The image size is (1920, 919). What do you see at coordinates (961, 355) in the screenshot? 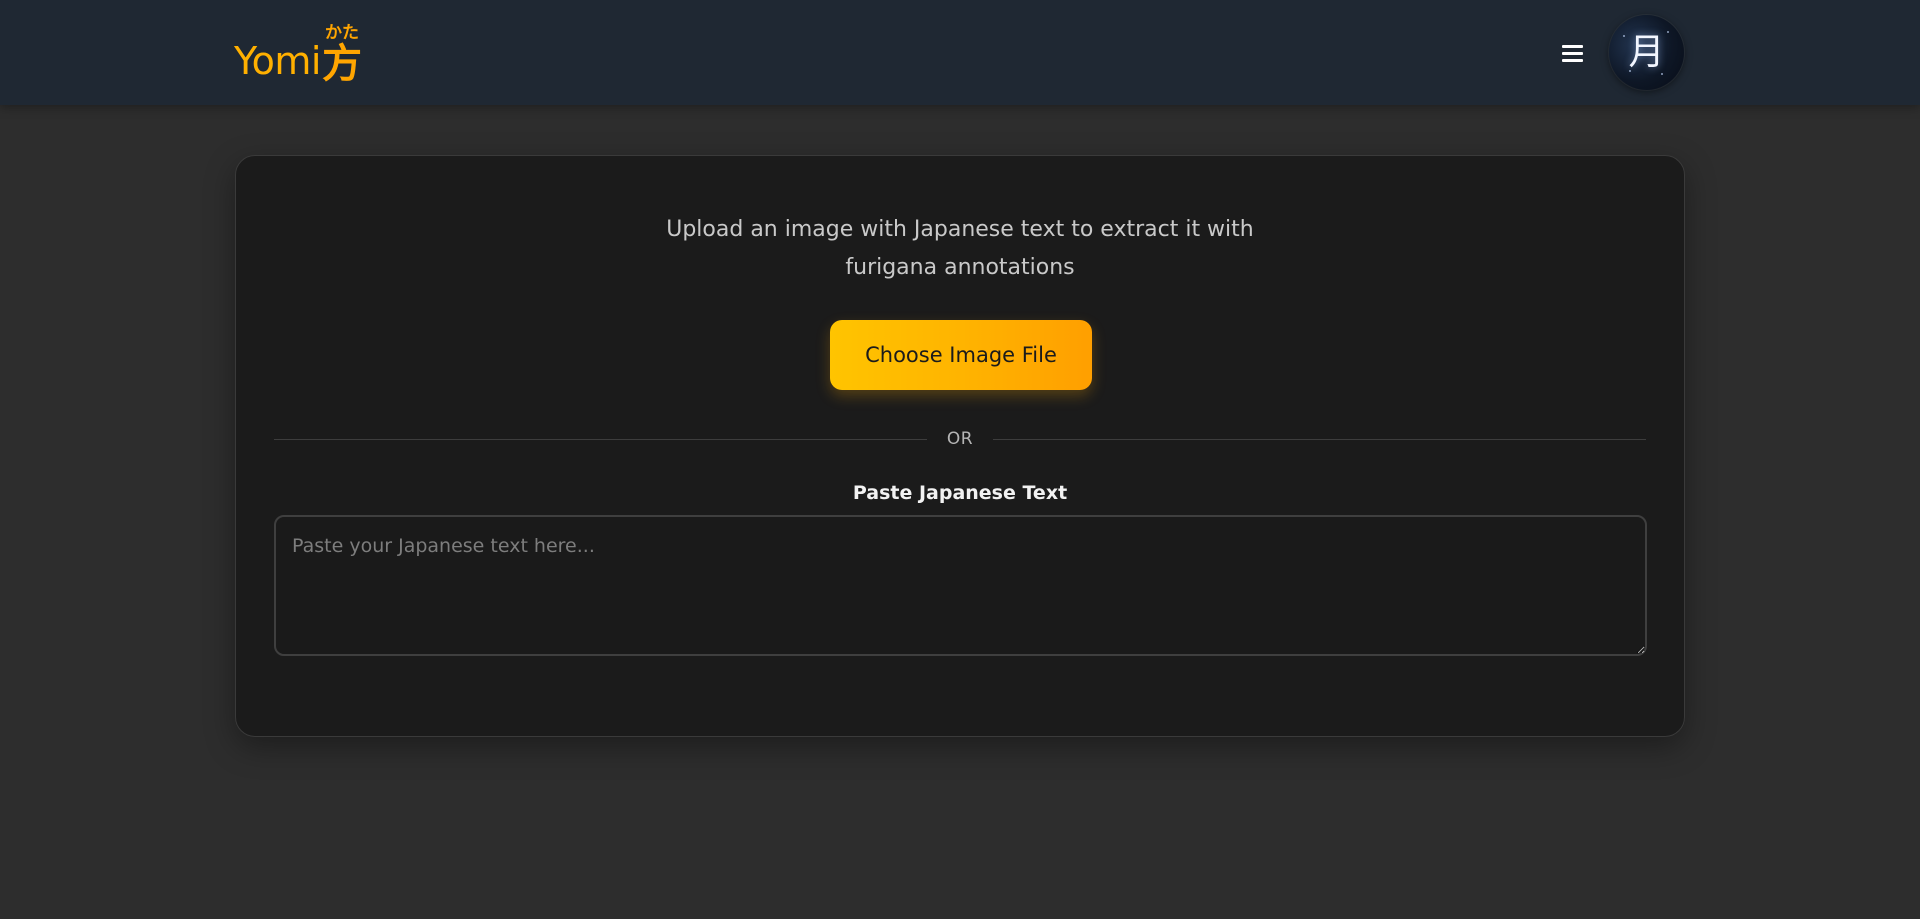
I see `choose-image-file-button: Choose Image File` at bounding box center [961, 355].